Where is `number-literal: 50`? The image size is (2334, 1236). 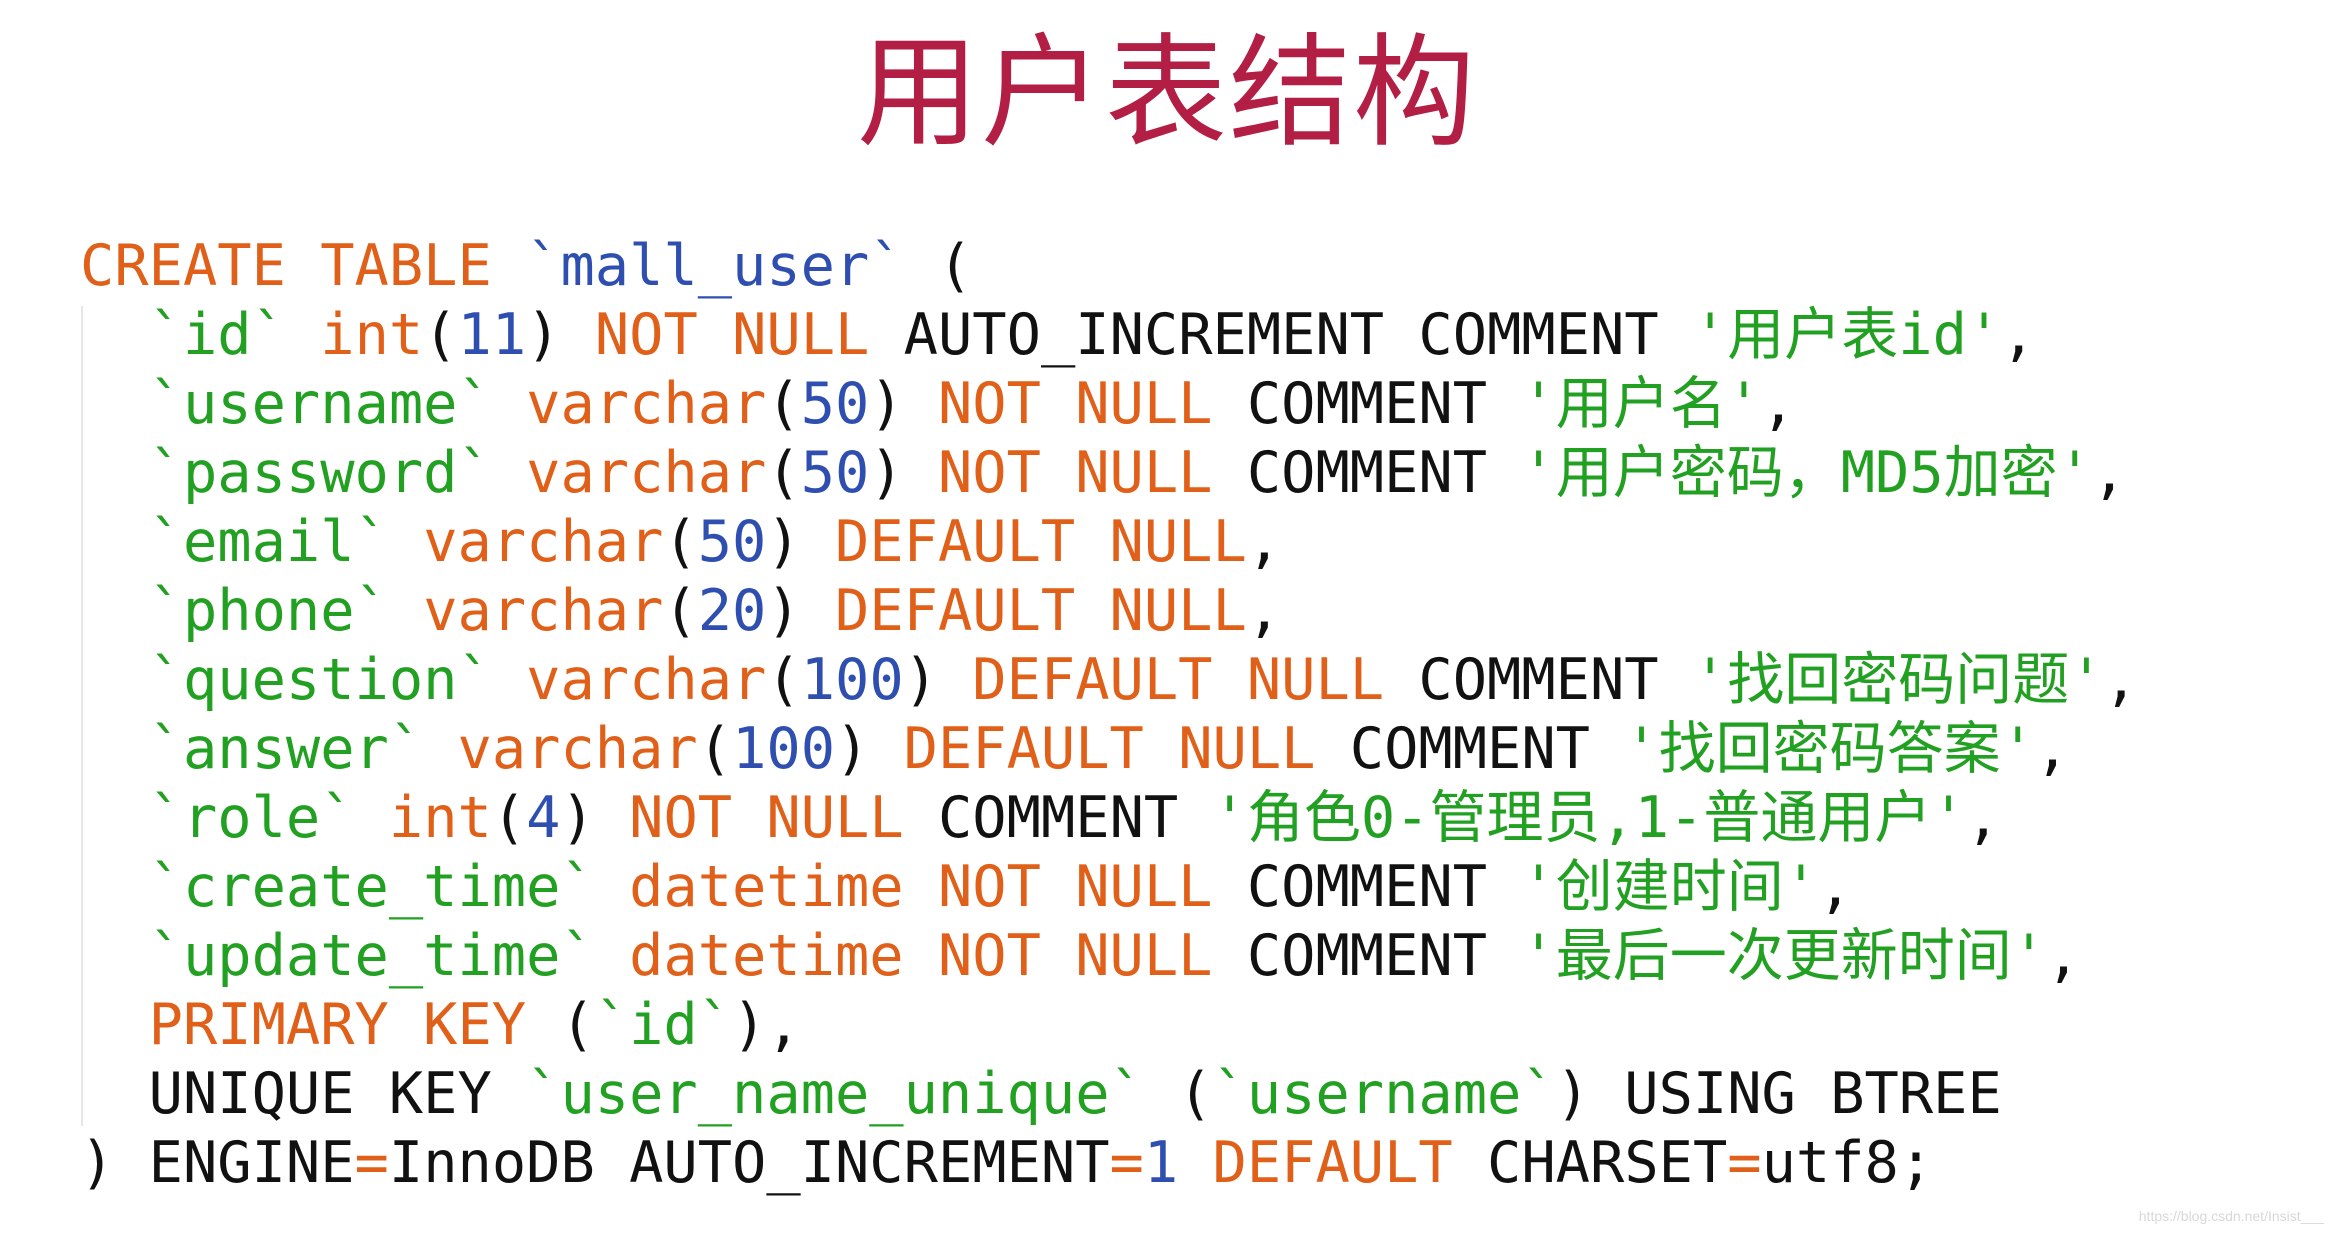 number-literal: 50 is located at coordinates (732, 542).